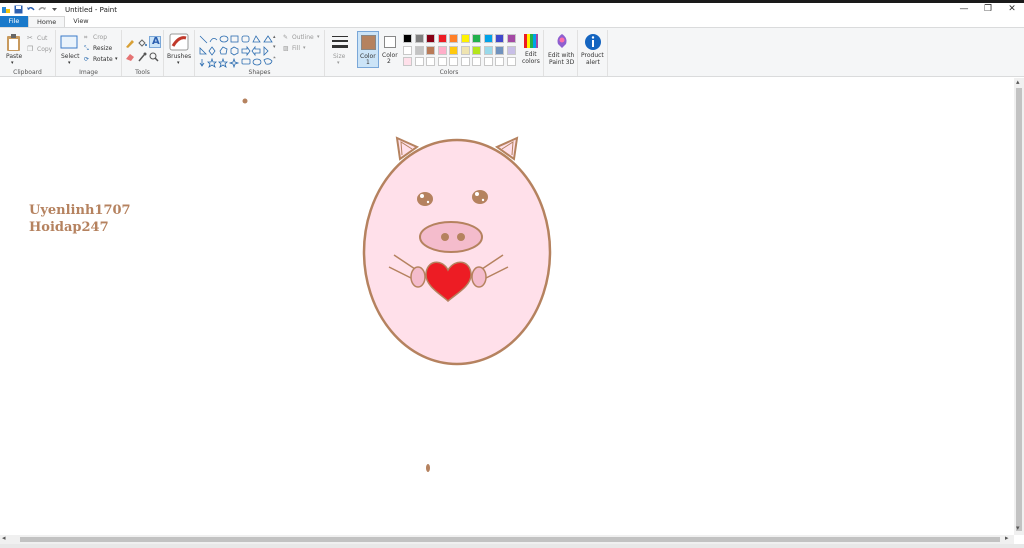  I want to click on horizontal-scrollbar: ◂ ▸, so click(507, 539).